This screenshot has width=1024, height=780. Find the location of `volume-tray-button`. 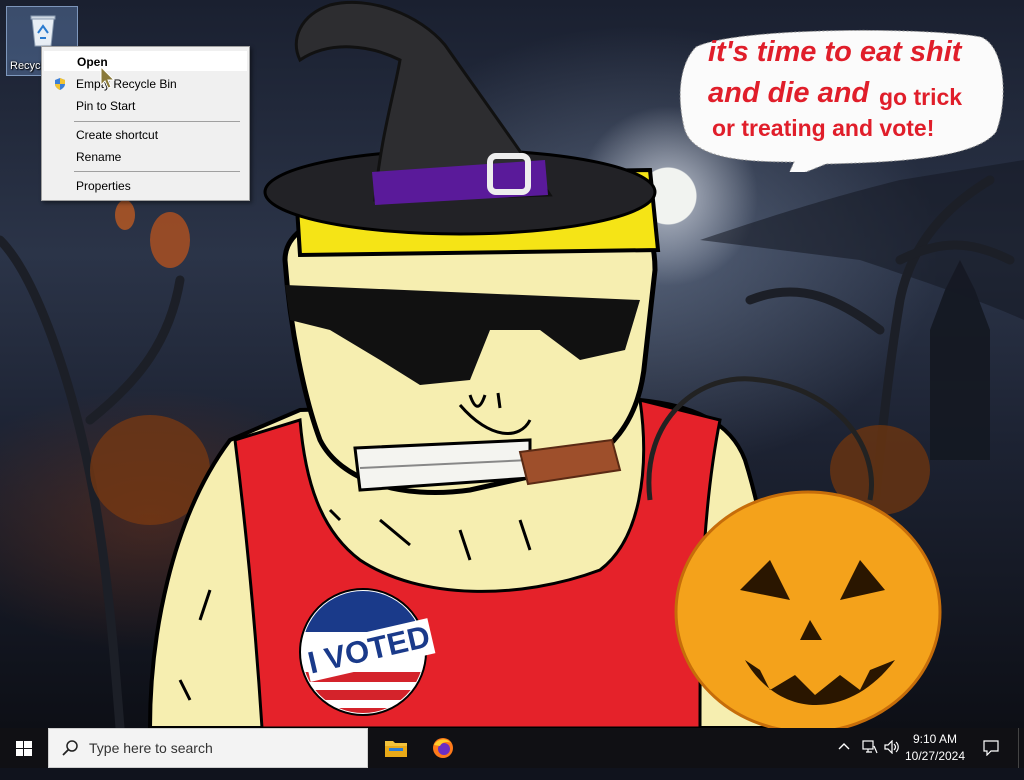

volume-tray-button is located at coordinates (892, 759).